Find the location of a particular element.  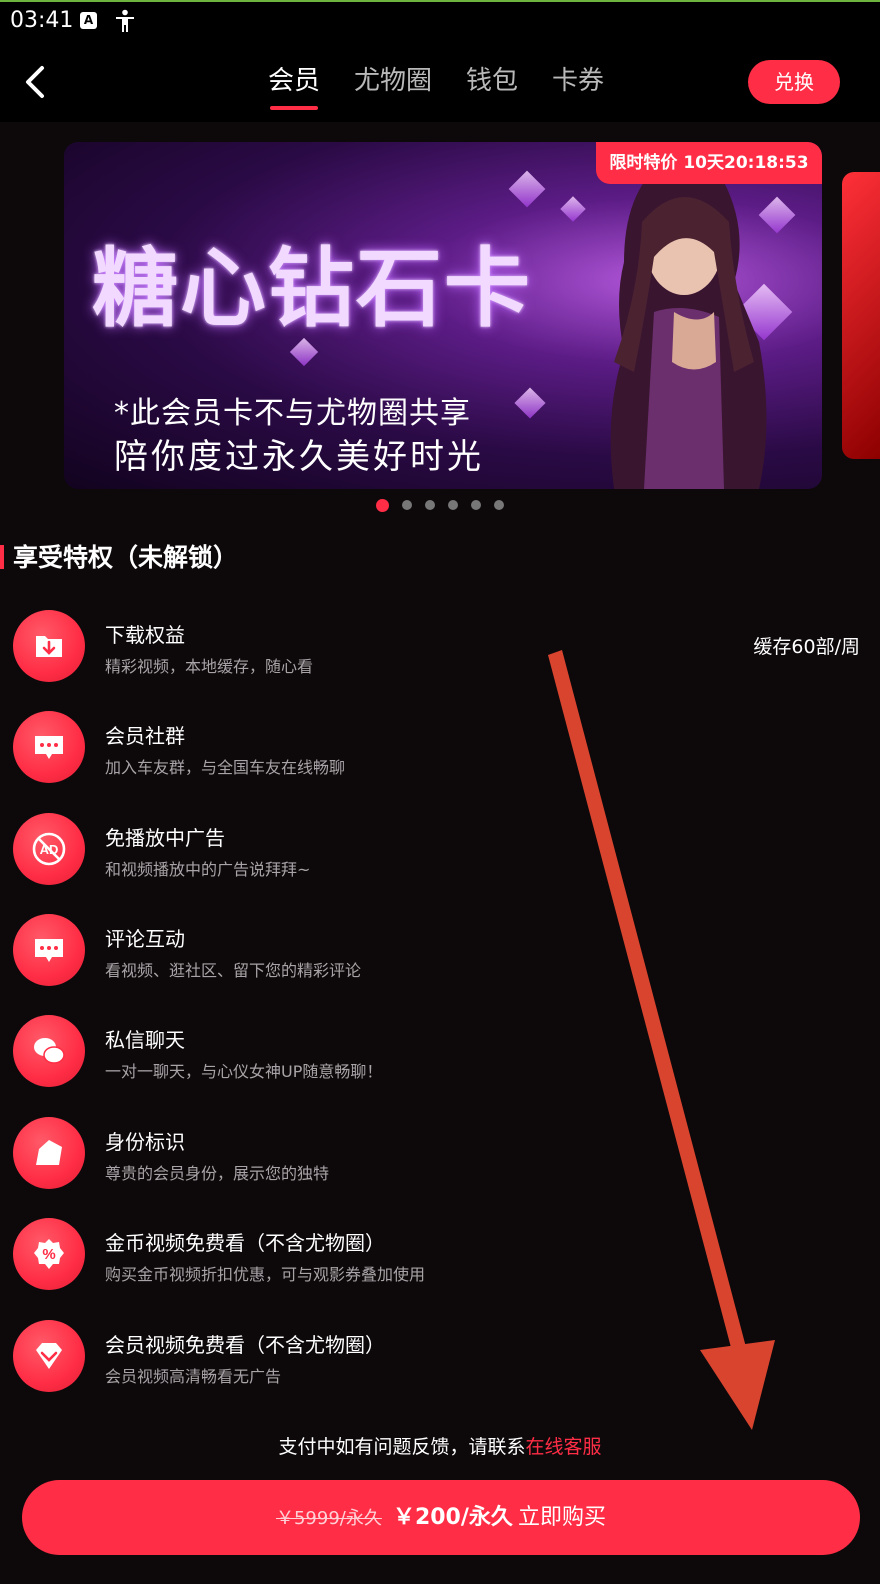

download-icon is located at coordinates (49, 646).